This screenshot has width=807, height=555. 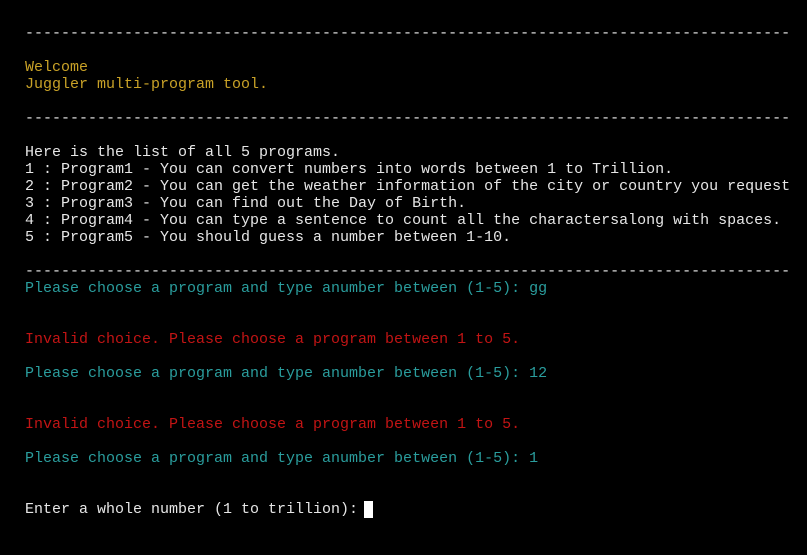 What do you see at coordinates (147, 84) in the screenshot?
I see `tool-subtitle: Juggler multi-program tool.` at bounding box center [147, 84].